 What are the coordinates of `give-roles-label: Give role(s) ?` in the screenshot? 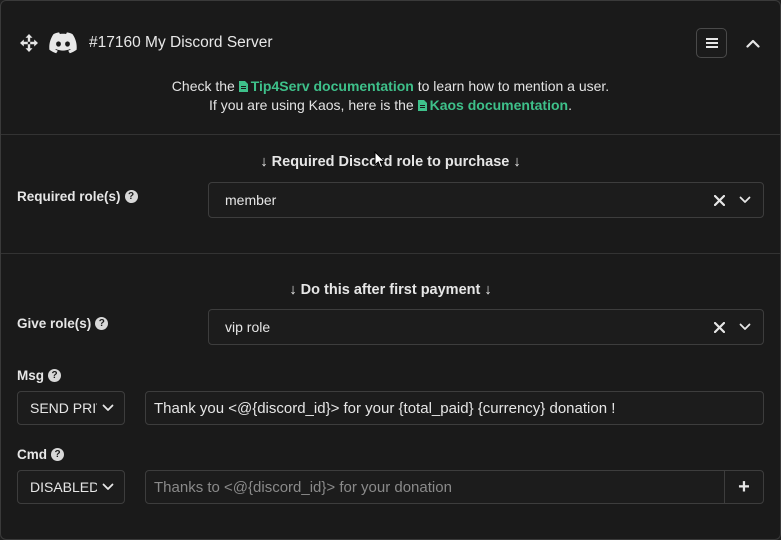 It's located at (63, 323).